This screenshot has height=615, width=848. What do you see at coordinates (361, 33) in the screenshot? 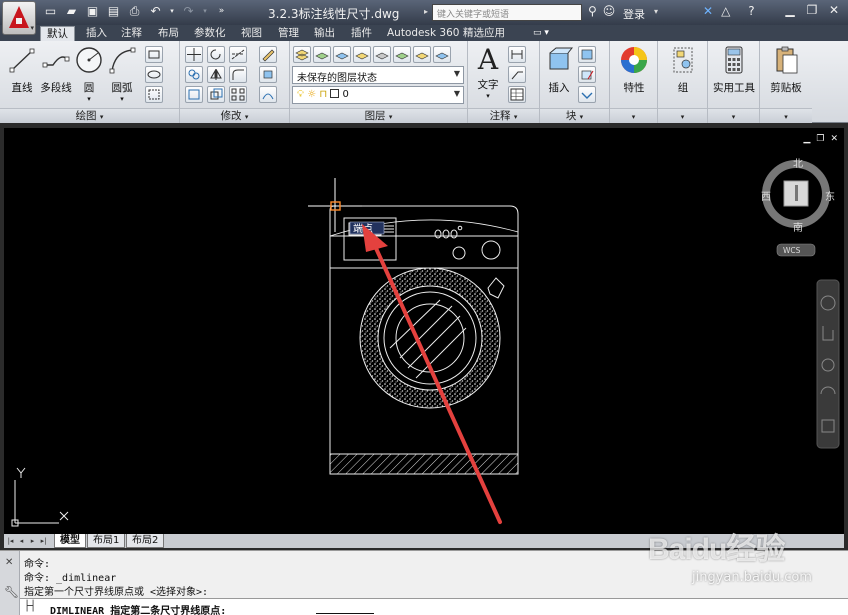
I see `tab-plugins: 插件` at bounding box center [361, 33].